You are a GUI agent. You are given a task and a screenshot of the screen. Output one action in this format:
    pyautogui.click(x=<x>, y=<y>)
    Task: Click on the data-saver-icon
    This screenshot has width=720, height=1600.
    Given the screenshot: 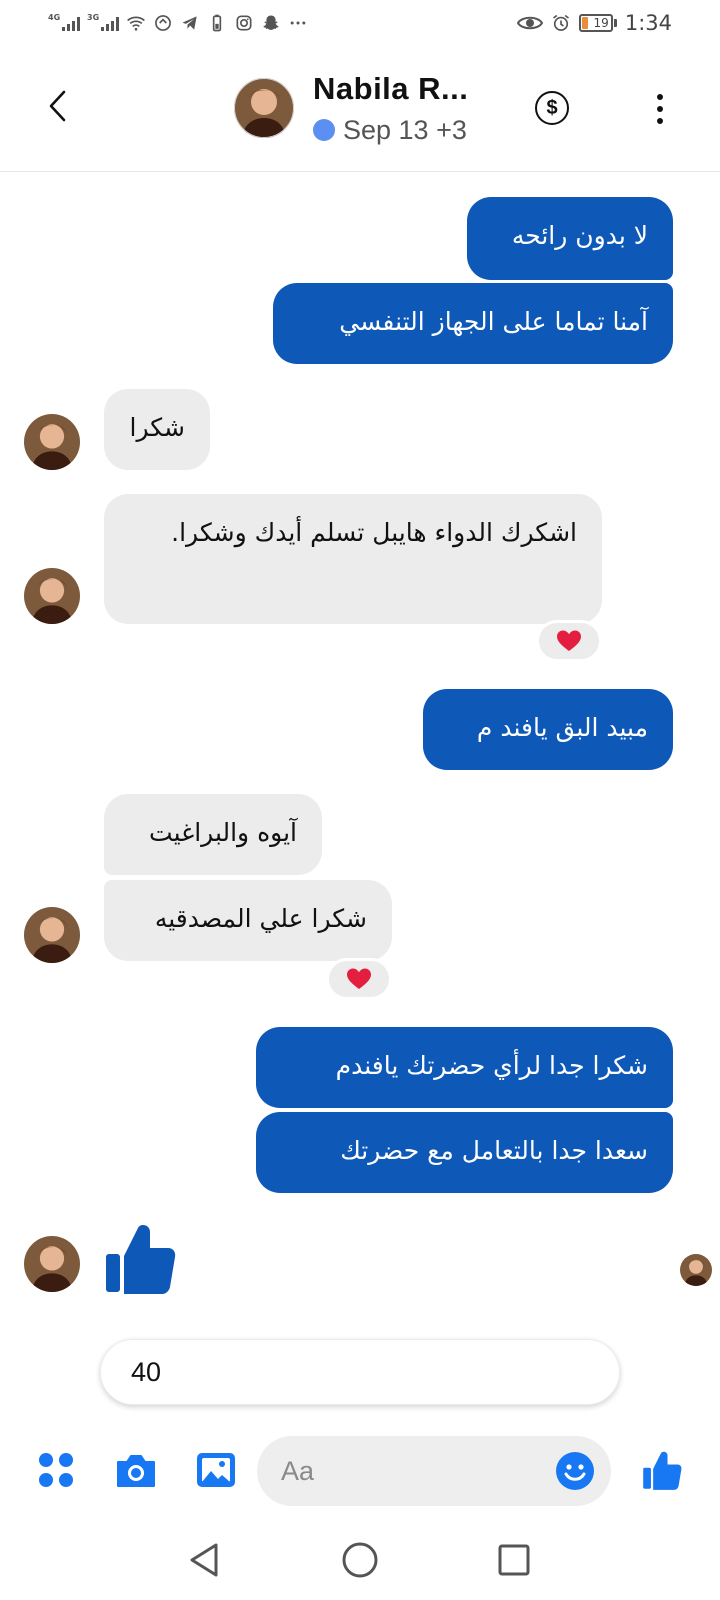 What is the action you would take?
    pyautogui.click(x=163, y=23)
    